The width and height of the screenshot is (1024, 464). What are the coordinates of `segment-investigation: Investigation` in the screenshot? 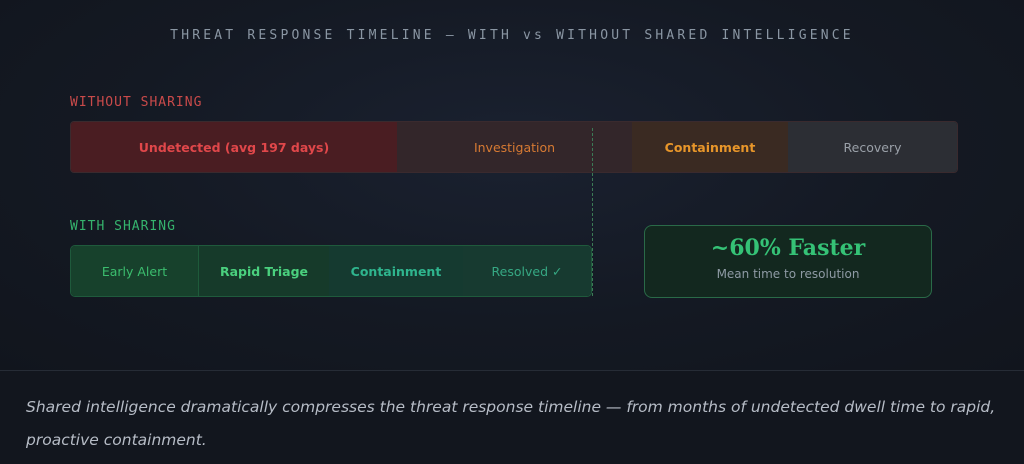 It's located at (514, 147).